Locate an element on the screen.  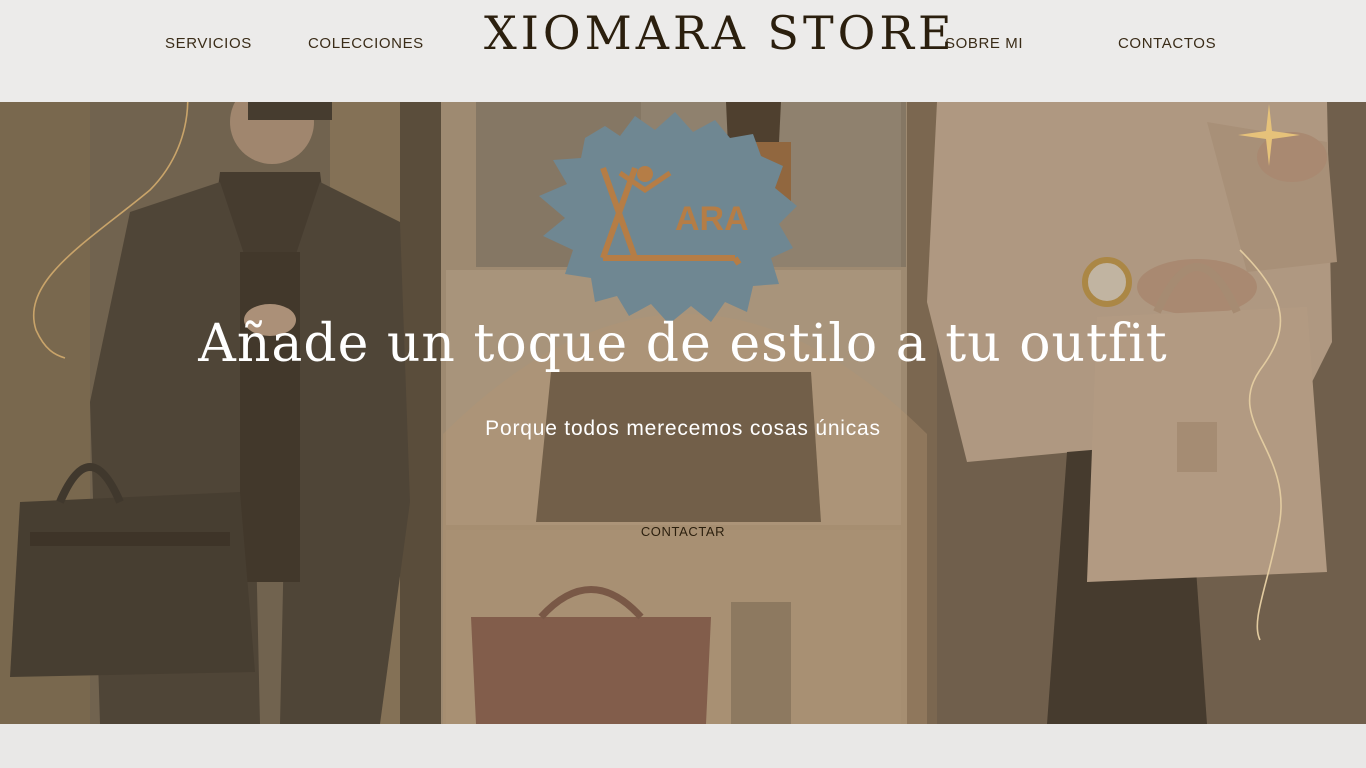
logo-badge: ARA is located at coordinates (668, 218).